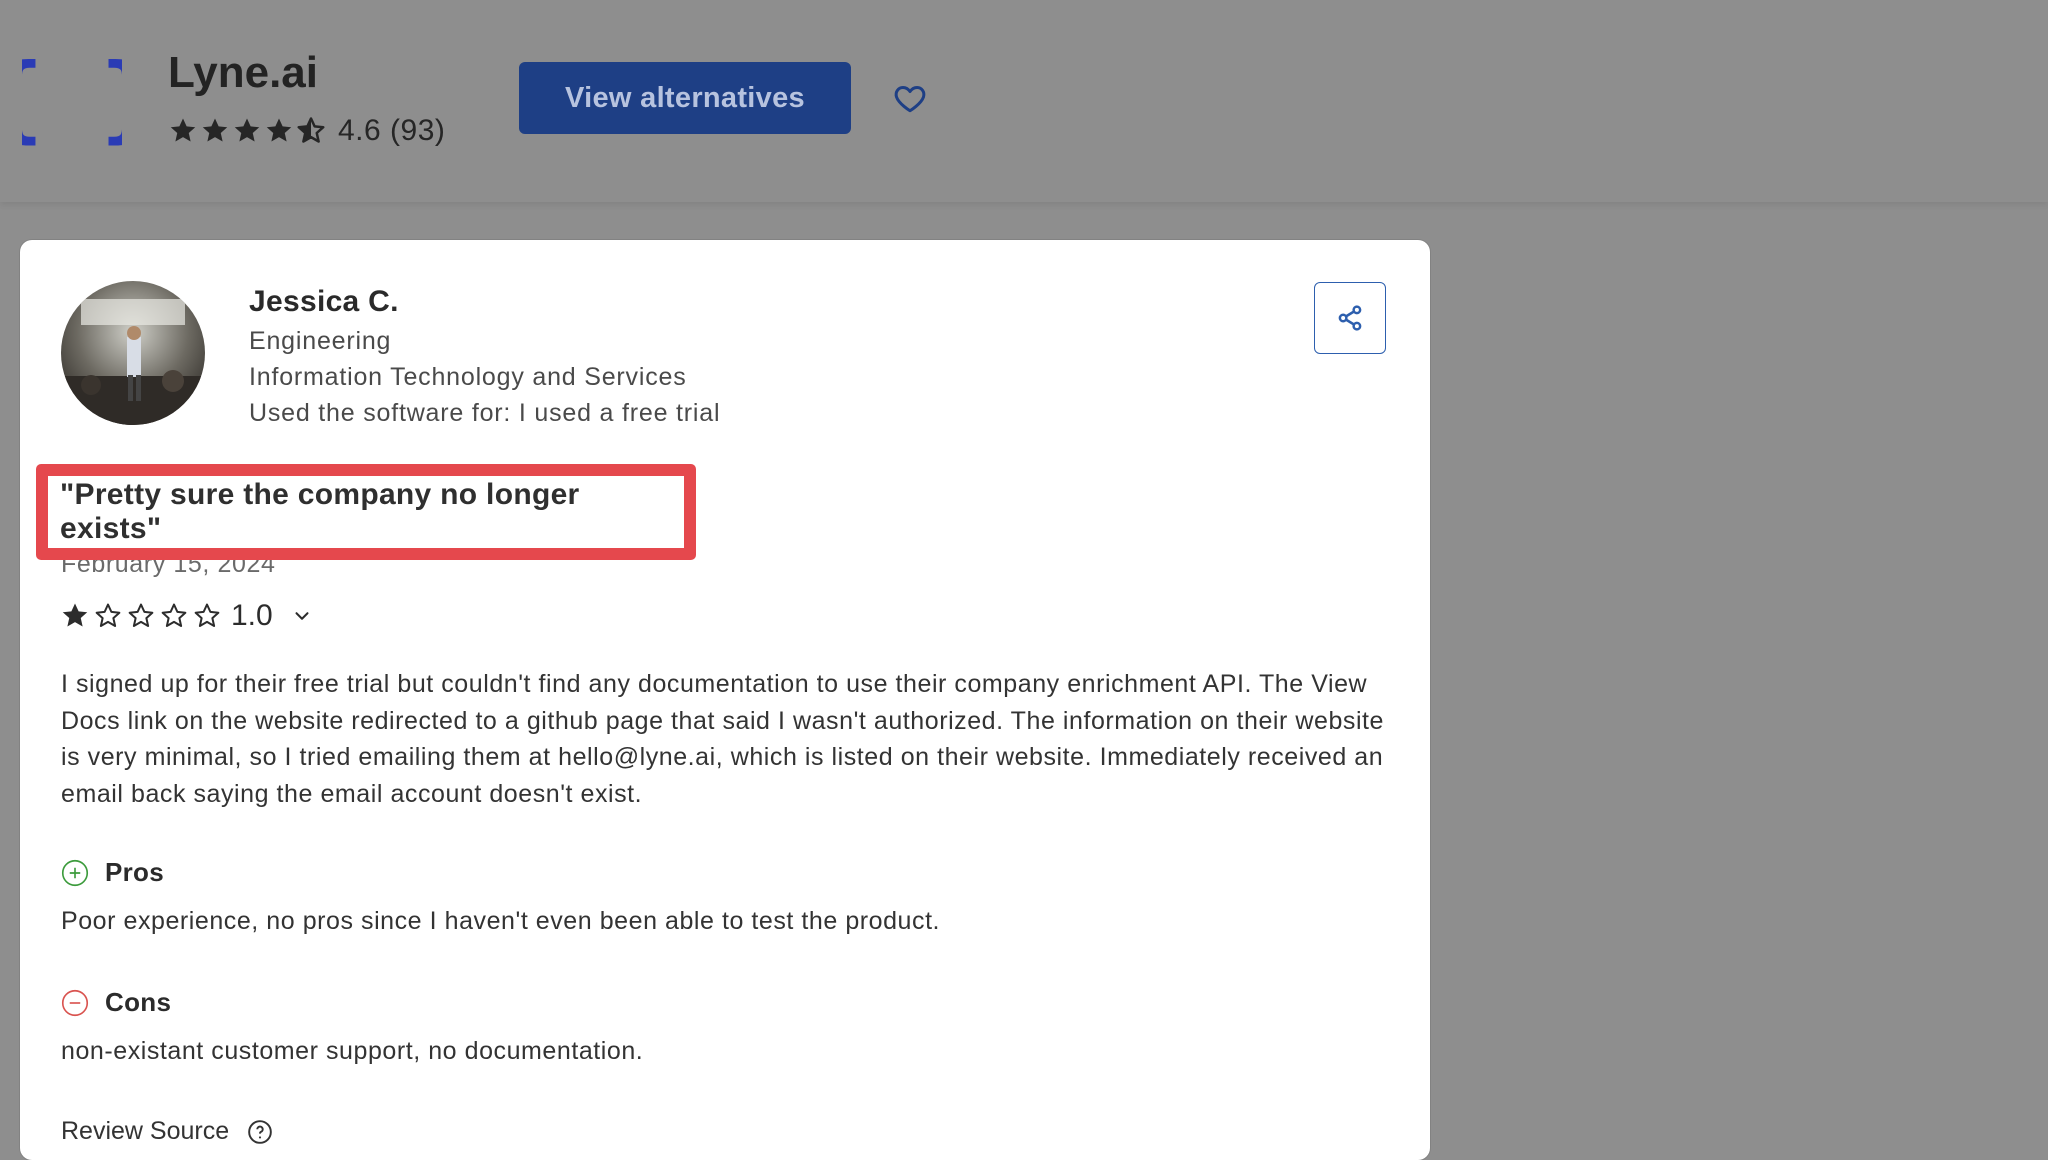 Image resolution: width=2048 pixels, height=1160 pixels. I want to click on reviewer-role: Engineering, so click(320, 341).